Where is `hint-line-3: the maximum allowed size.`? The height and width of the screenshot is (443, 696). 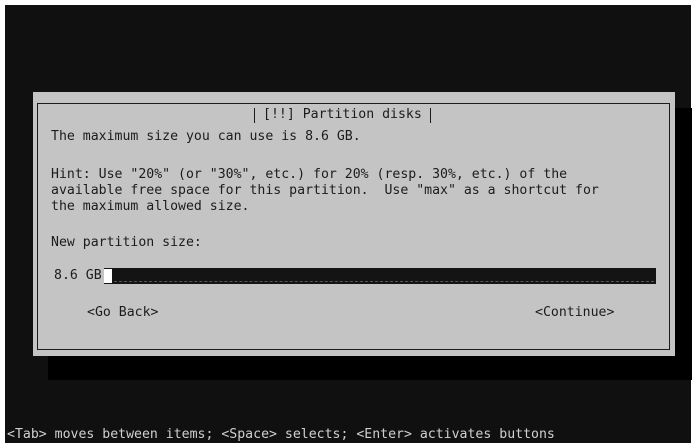 hint-line-3: the maximum allowed size. is located at coordinates (150, 206).